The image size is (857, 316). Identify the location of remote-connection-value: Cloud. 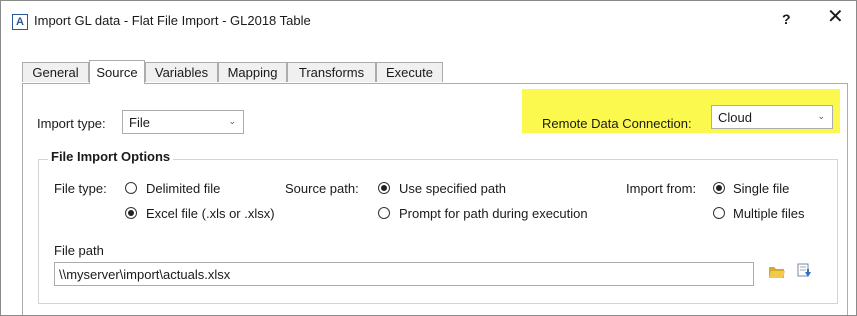
(735, 117).